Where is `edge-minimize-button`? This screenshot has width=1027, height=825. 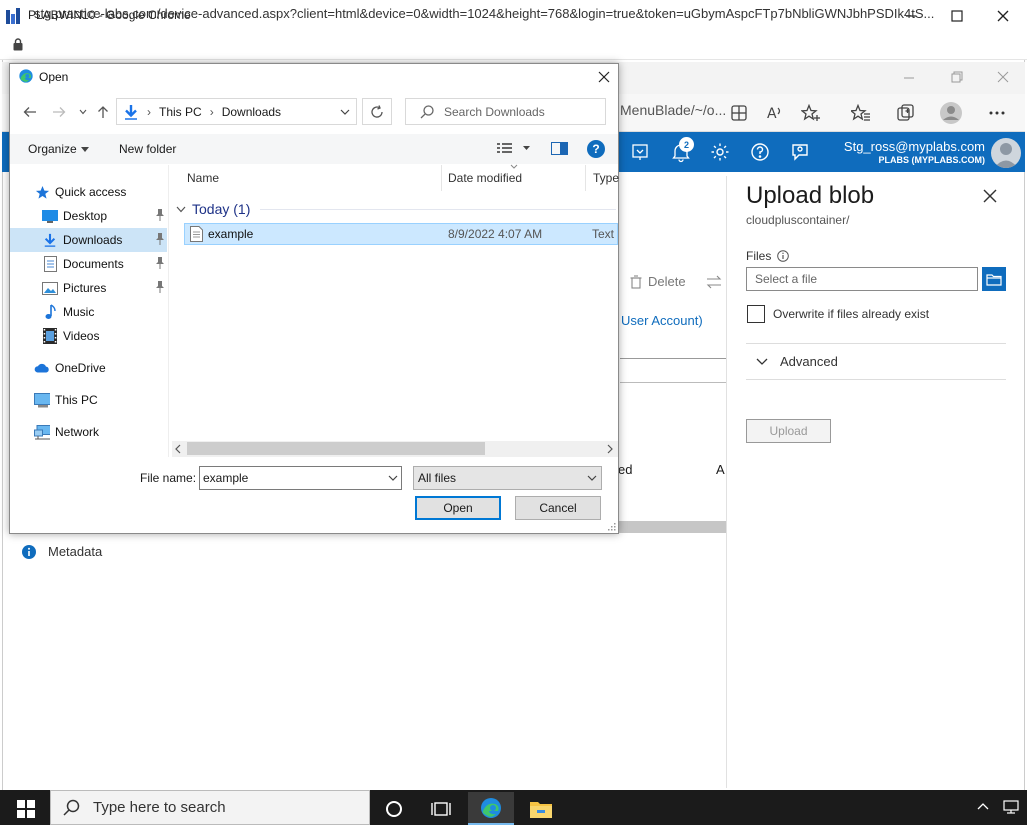 edge-minimize-button is located at coordinates (909, 78).